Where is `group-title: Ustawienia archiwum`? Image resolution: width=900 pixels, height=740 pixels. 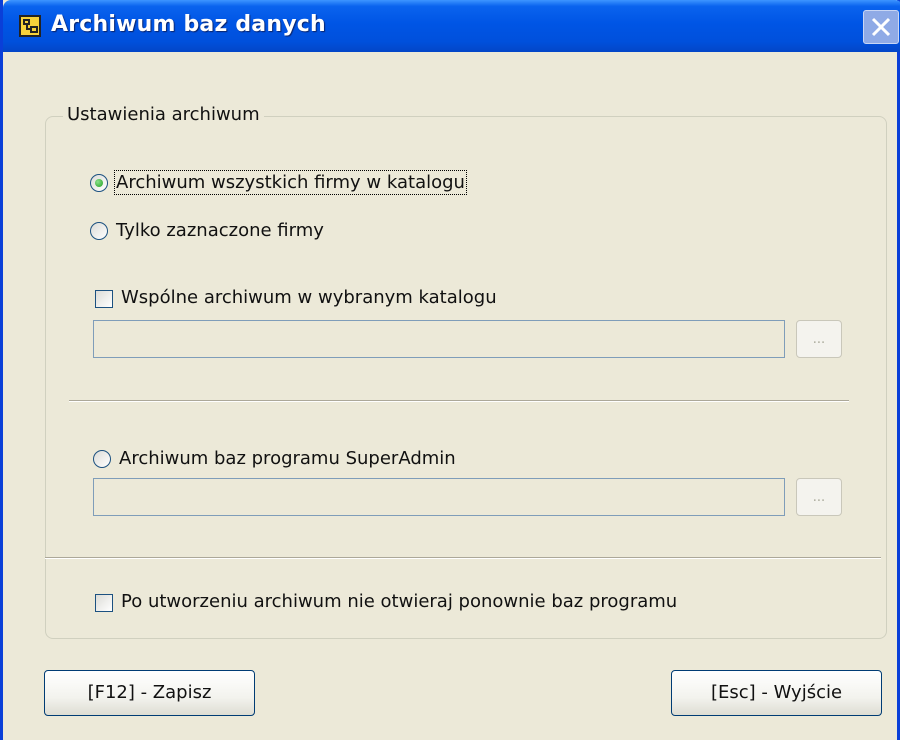
group-title: Ustawienia archiwum is located at coordinates (163, 114).